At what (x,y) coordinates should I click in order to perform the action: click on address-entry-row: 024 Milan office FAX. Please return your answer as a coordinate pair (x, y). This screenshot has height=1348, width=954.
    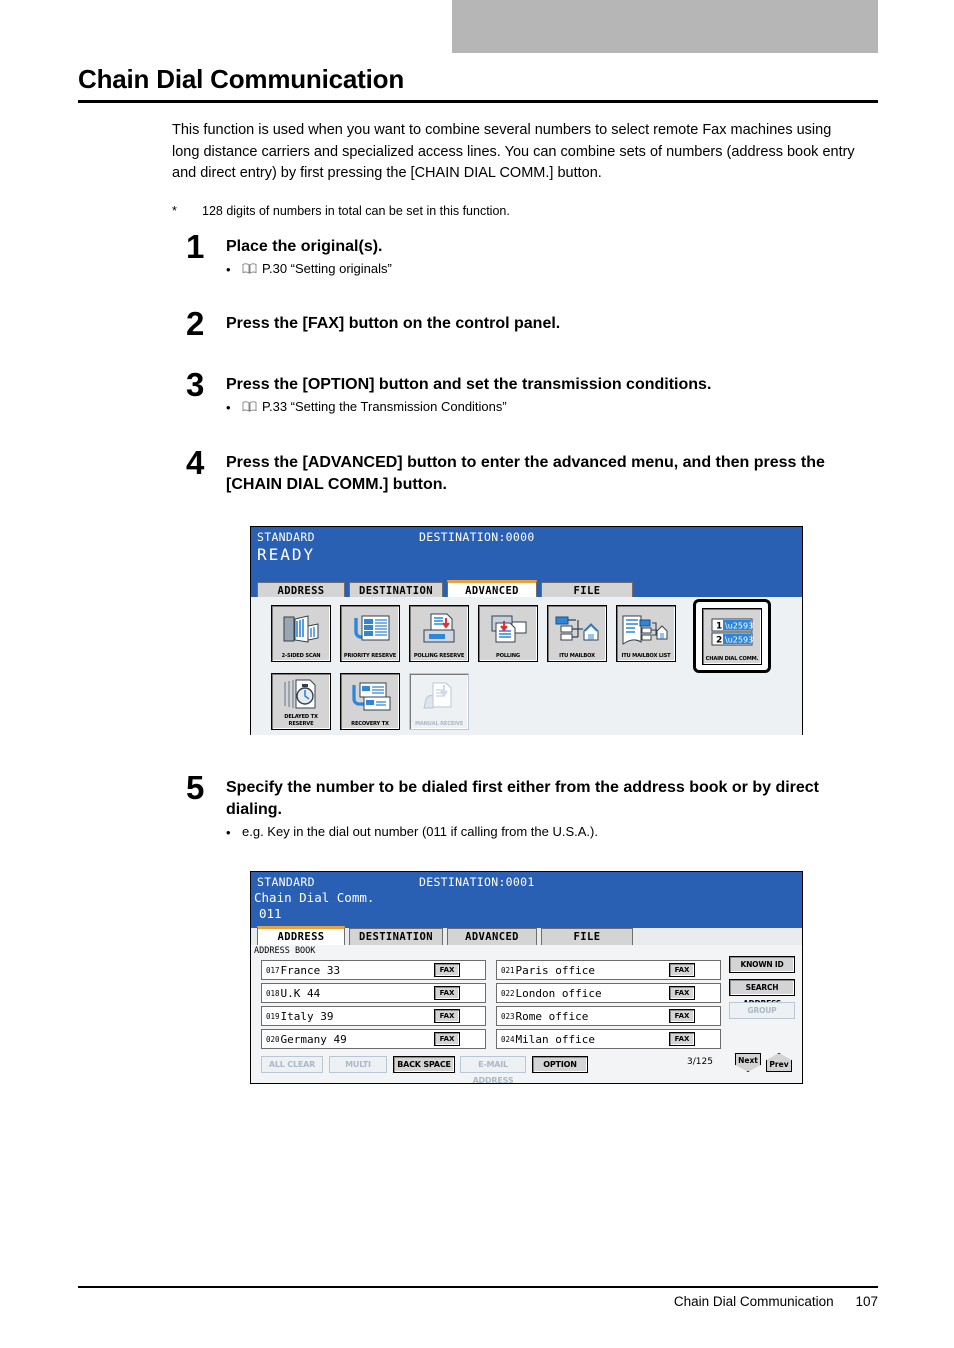
    Looking at the image, I should click on (608, 1039).